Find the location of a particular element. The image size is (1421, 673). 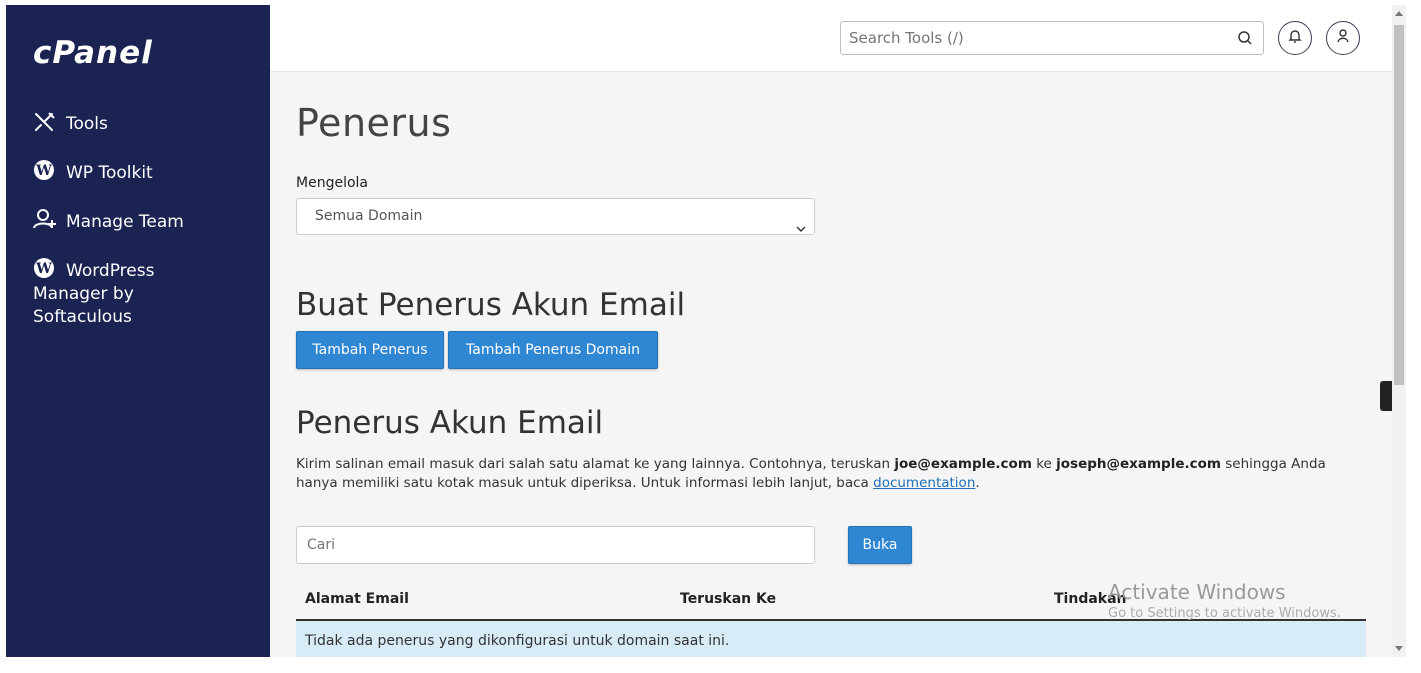

sidebar-item-label: Softaculous is located at coordinates (82, 317).